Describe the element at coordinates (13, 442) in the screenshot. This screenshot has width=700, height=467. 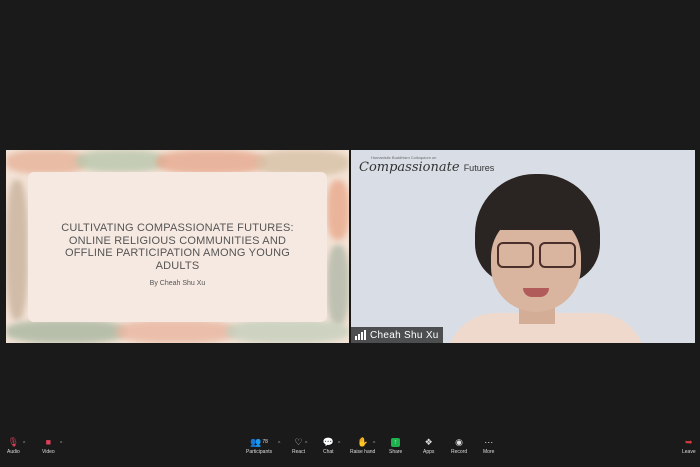
I see `muted-microphone-icon: 🎙` at that location.